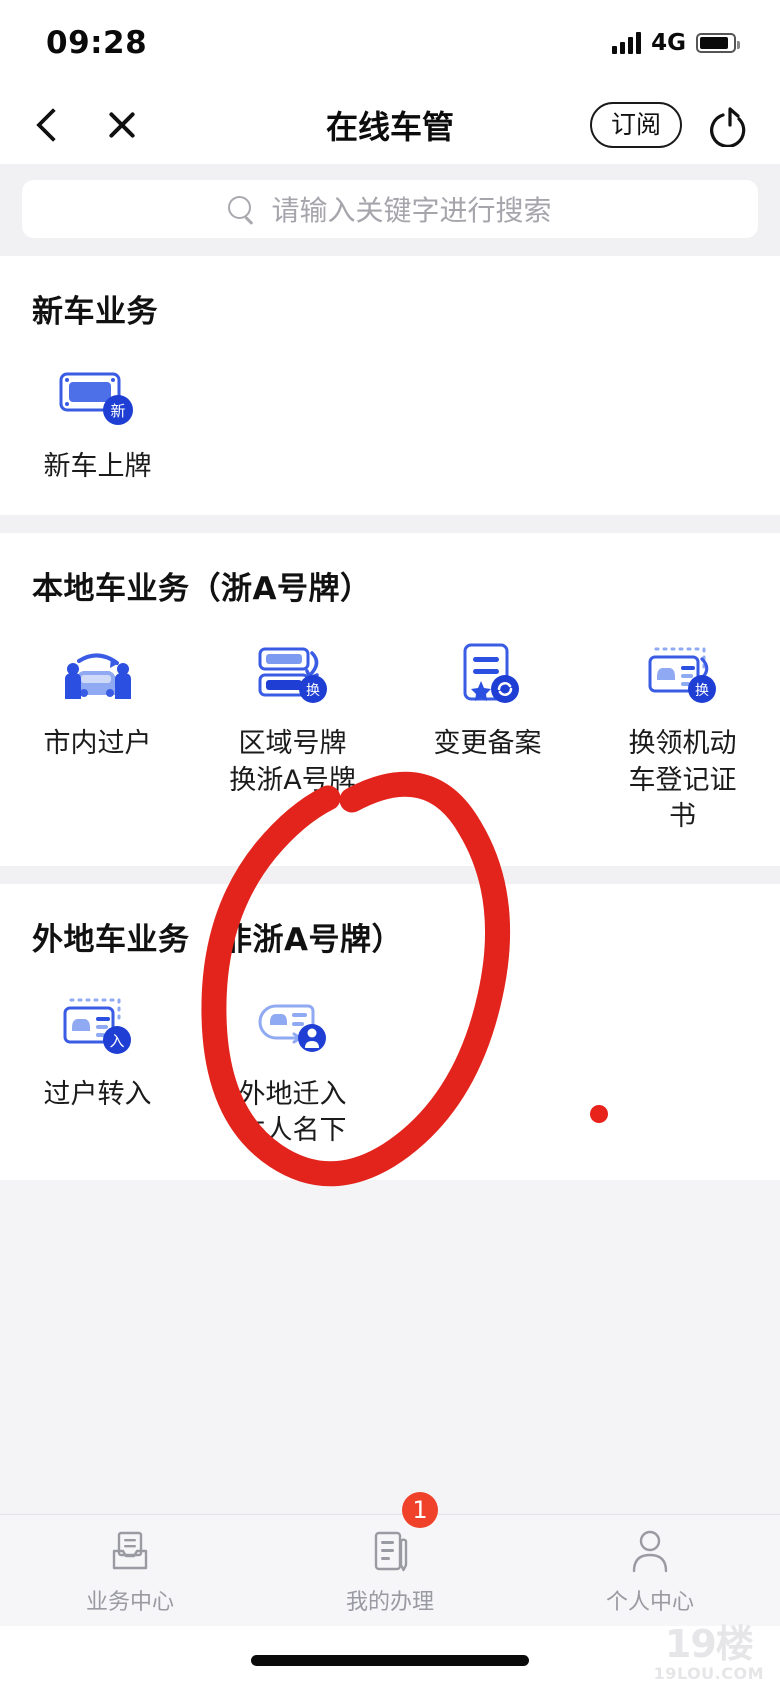 The height and width of the screenshot is (1688, 780). I want to click on tab-personal-center: 个人中心, so click(650, 1571).